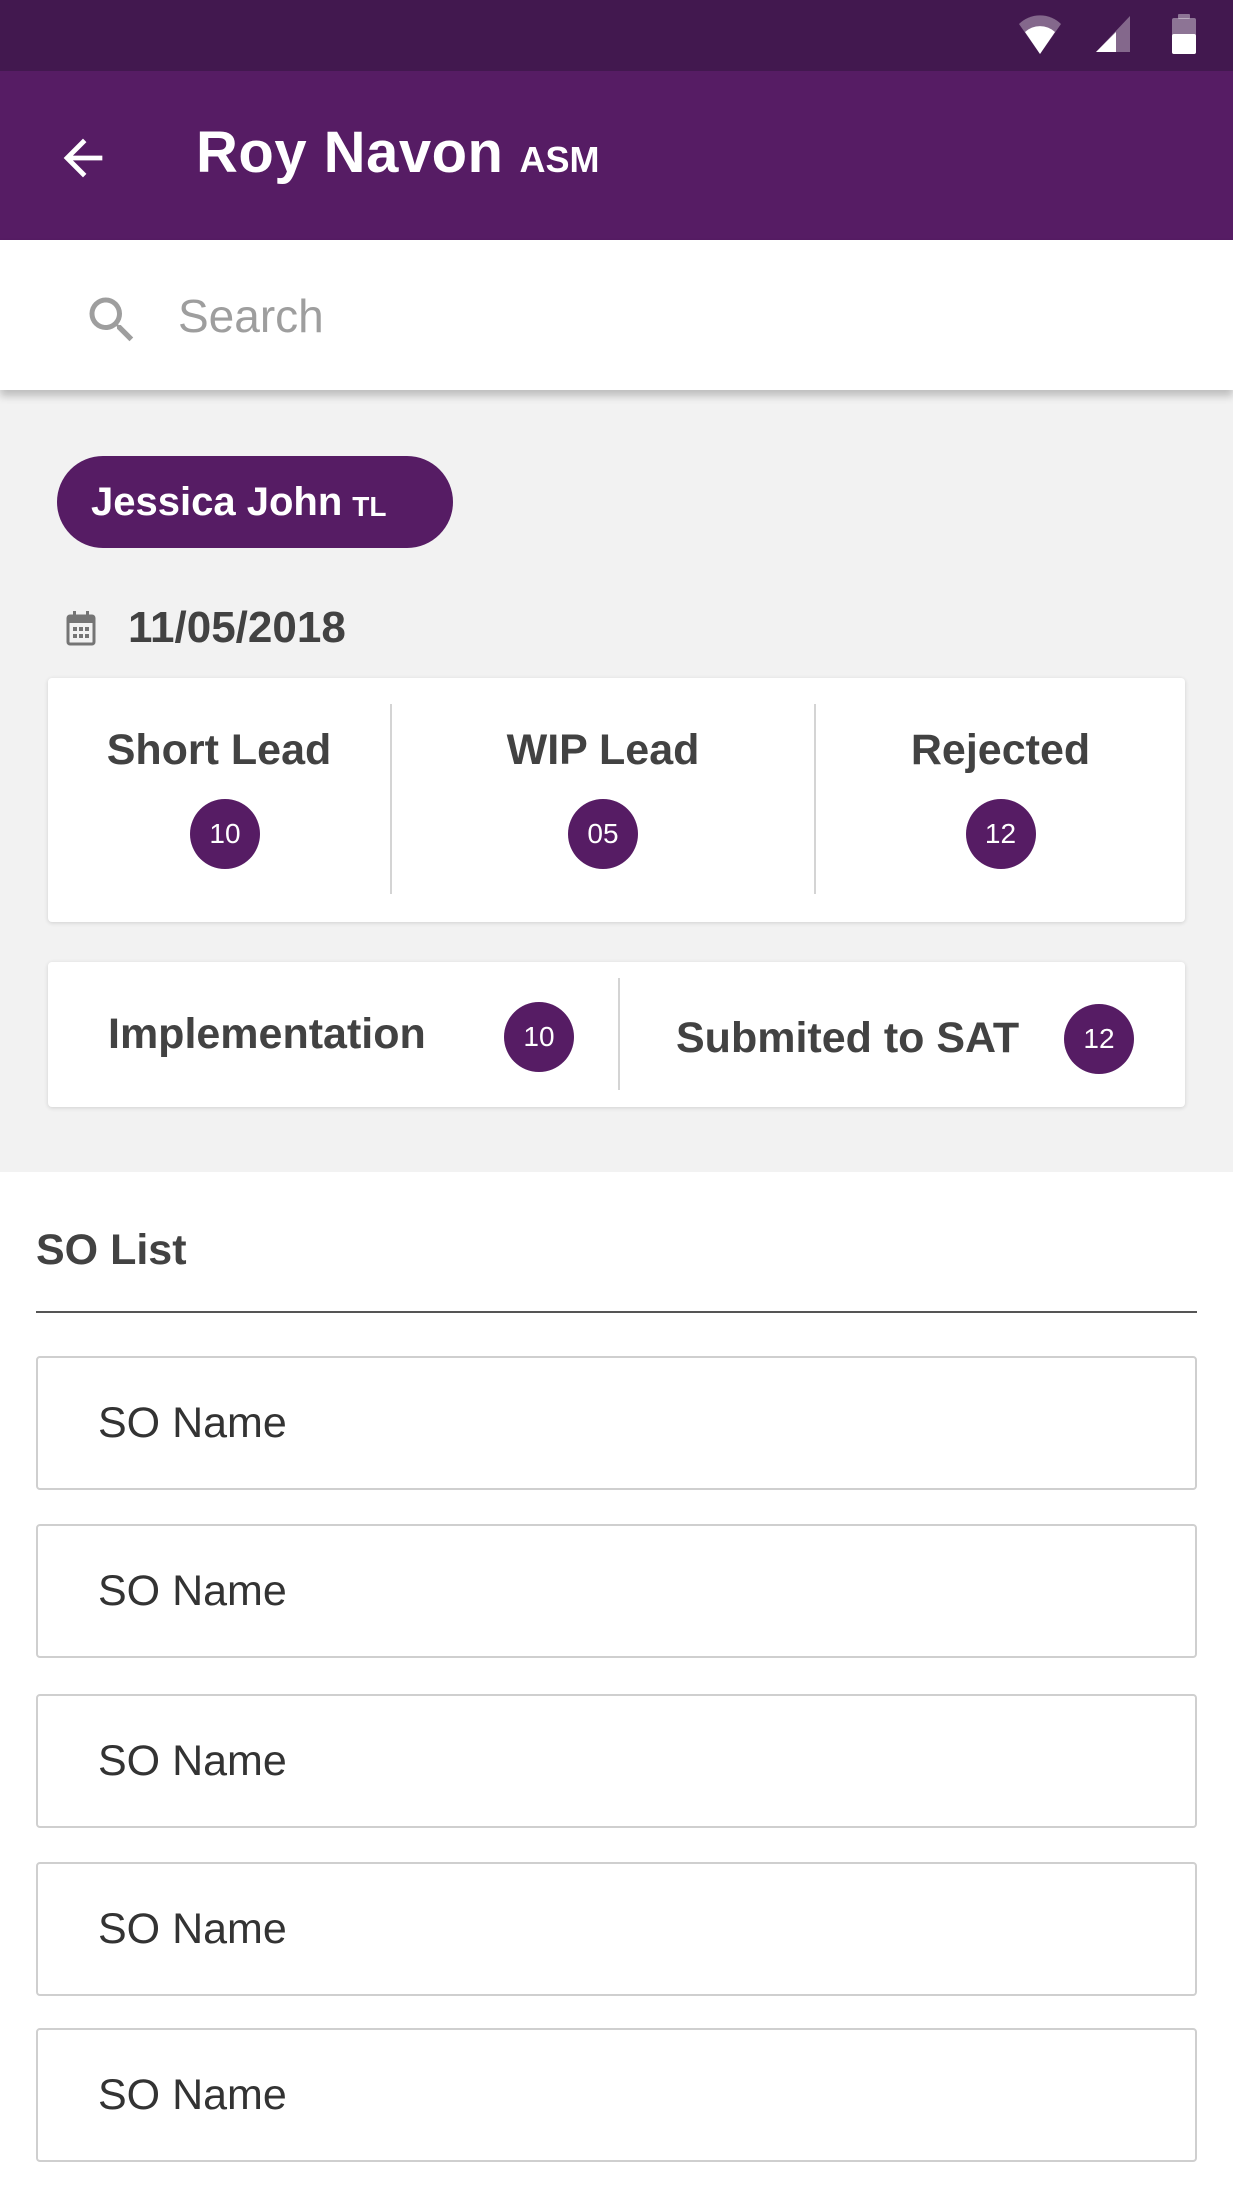 The image size is (1233, 2193). I want to click on divider, so click(616, 1312).